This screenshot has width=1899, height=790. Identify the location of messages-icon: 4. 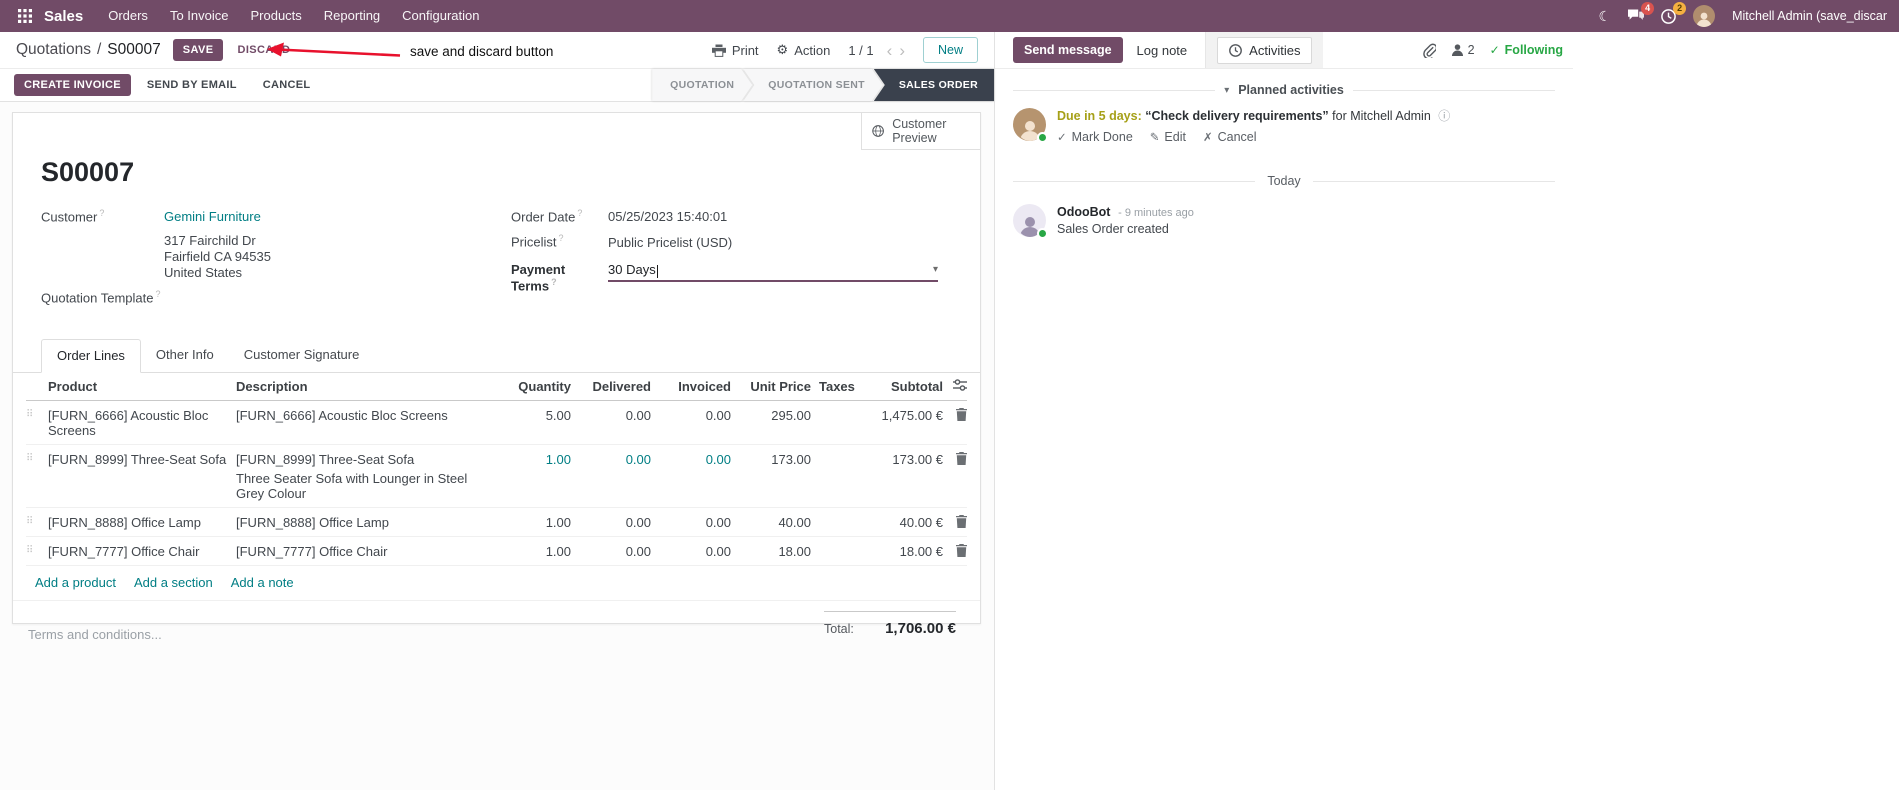
(1641, 12).